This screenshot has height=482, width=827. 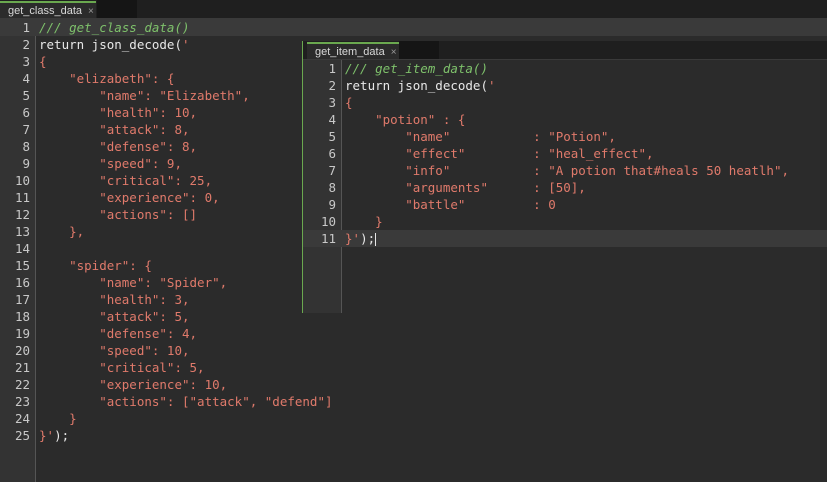 What do you see at coordinates (118, 146) in the screenshot?
I see `code-text: "defense": 8,` at bounding box center [118, 146].